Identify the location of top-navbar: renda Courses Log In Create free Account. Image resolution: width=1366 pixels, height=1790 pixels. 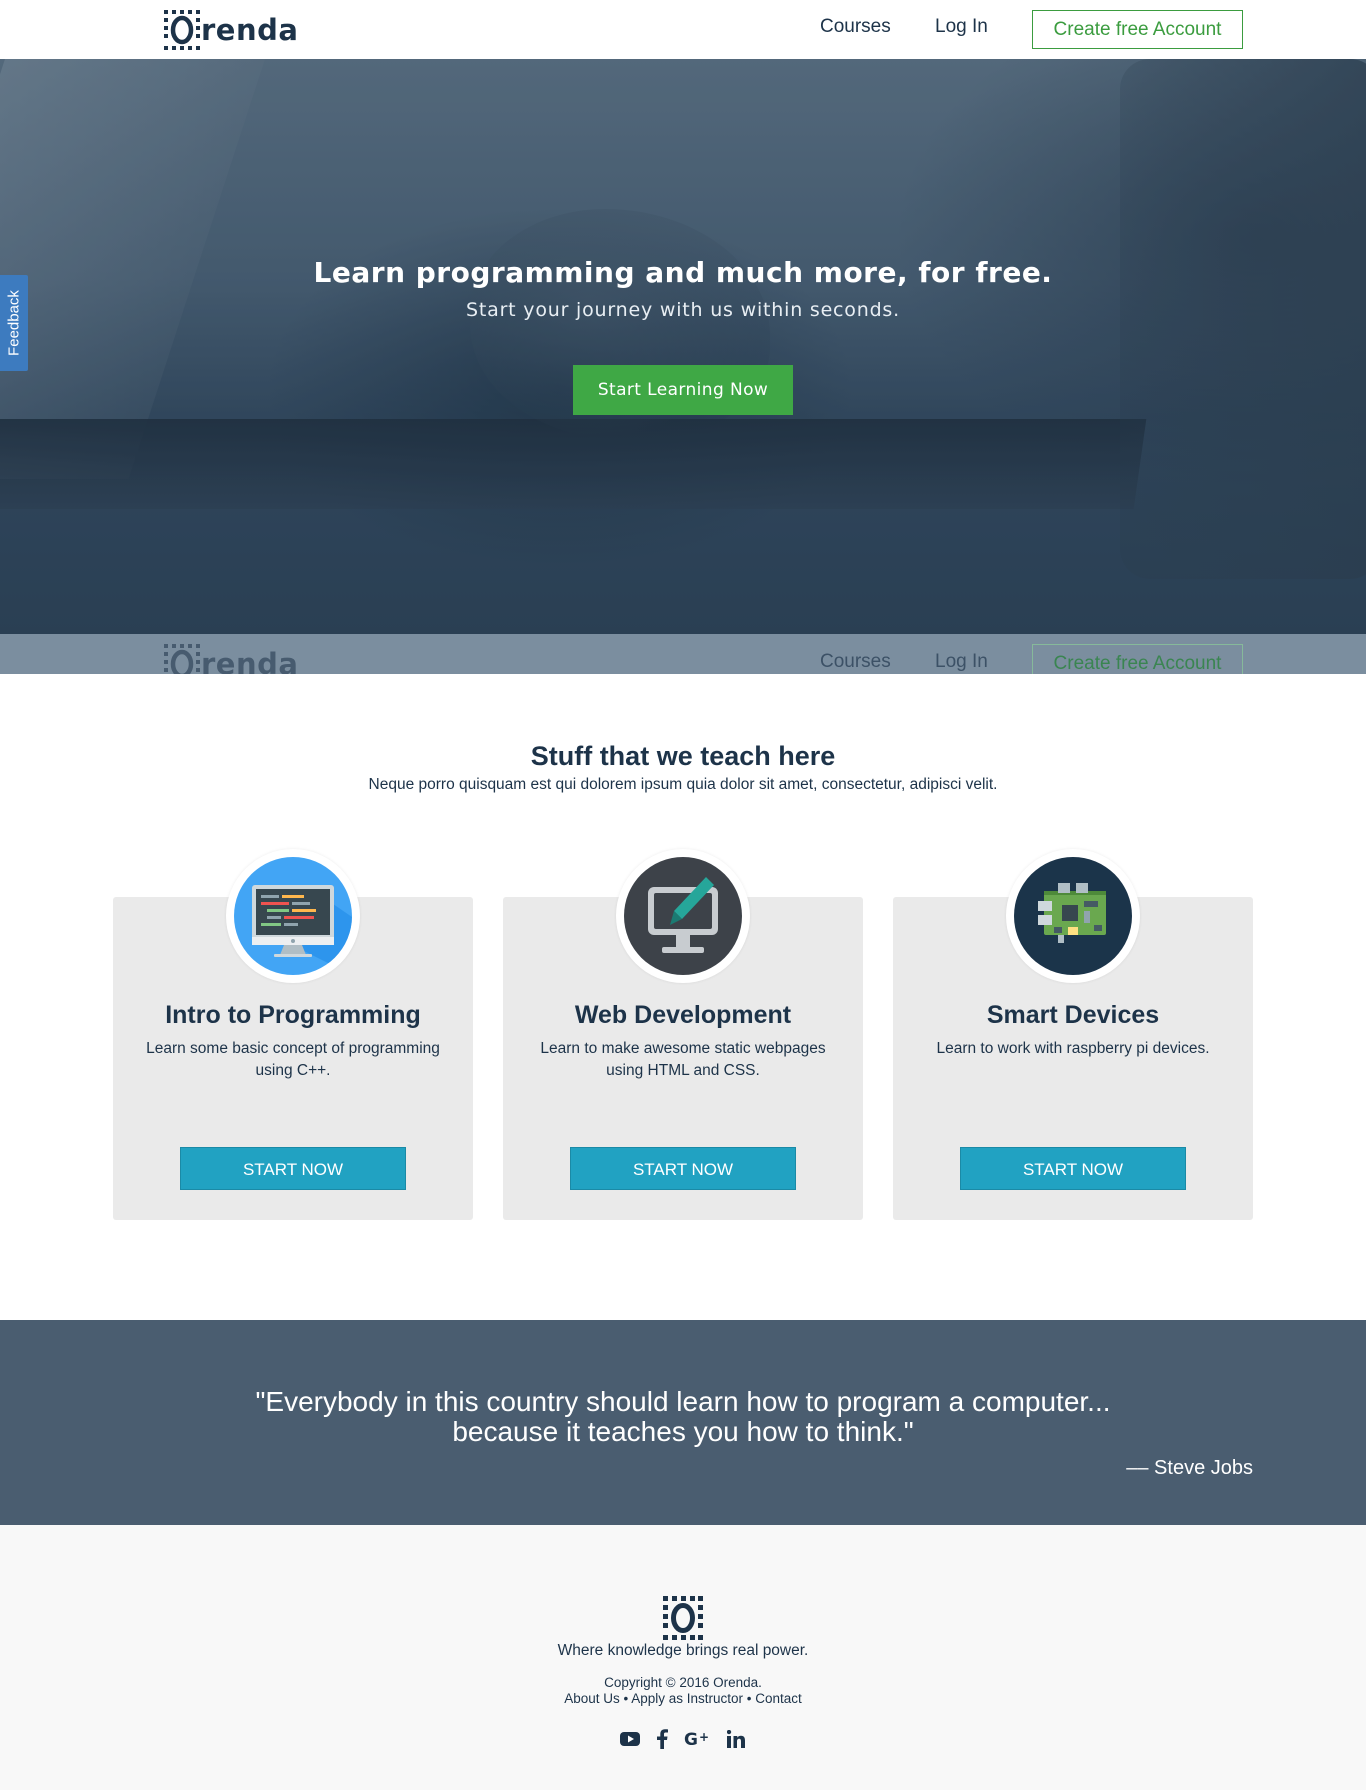
(683, 29).